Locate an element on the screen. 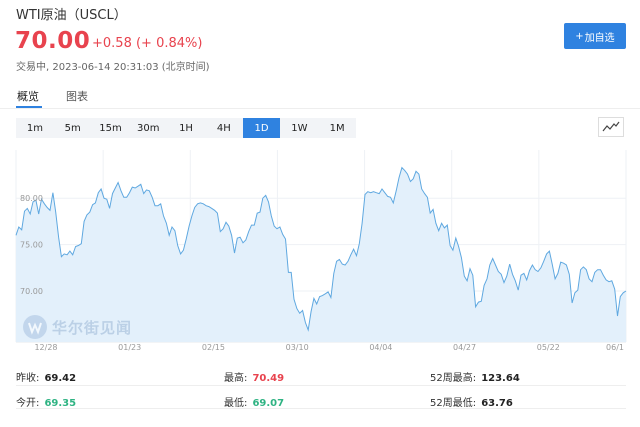 This screenshot has width=640, height=427. stat-open-value: 69.35 is located at coordinates (60, 403).